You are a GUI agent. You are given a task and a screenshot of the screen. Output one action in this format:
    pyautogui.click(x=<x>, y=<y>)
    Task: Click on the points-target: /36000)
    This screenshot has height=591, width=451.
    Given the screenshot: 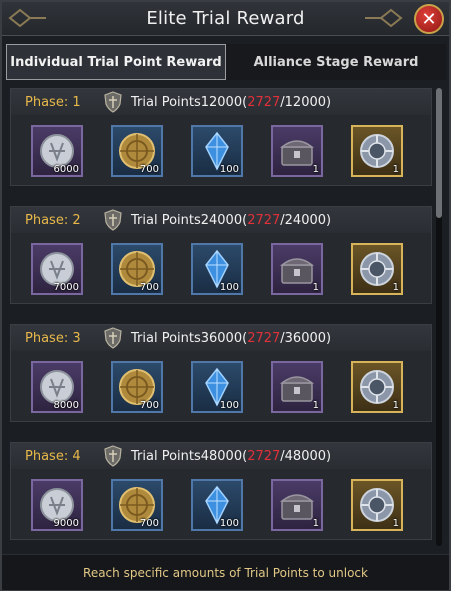 What is the action you would take?
    pyautogui.click(x=306, y=338)
    